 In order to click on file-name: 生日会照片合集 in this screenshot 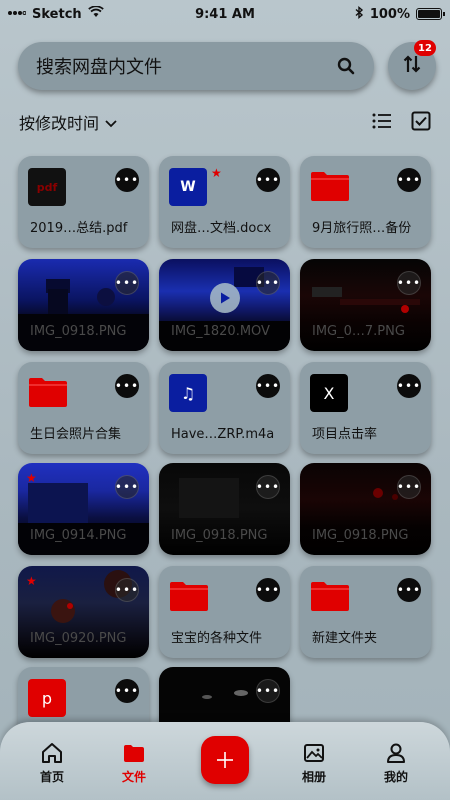, I will do `click(76, 434)`.